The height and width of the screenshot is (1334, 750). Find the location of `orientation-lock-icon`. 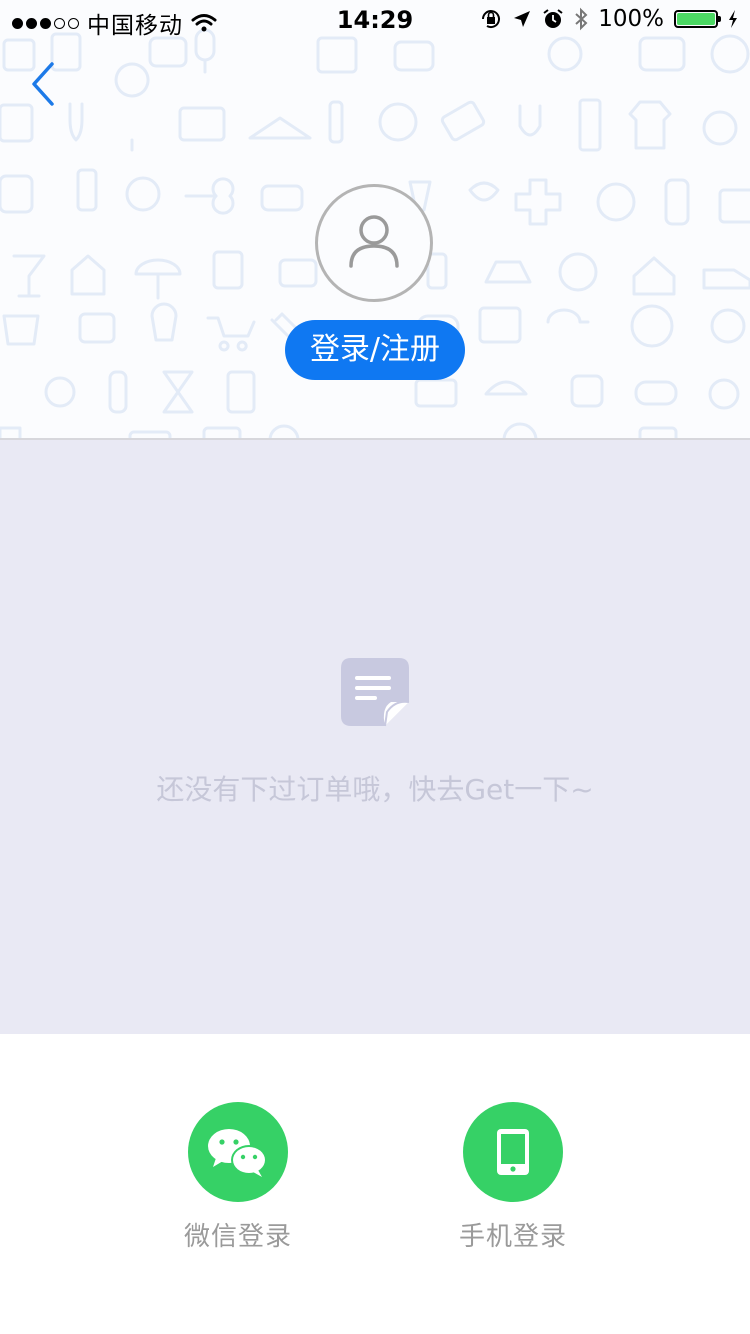

orientation-lock-icon is located at coordinates (491, 19).